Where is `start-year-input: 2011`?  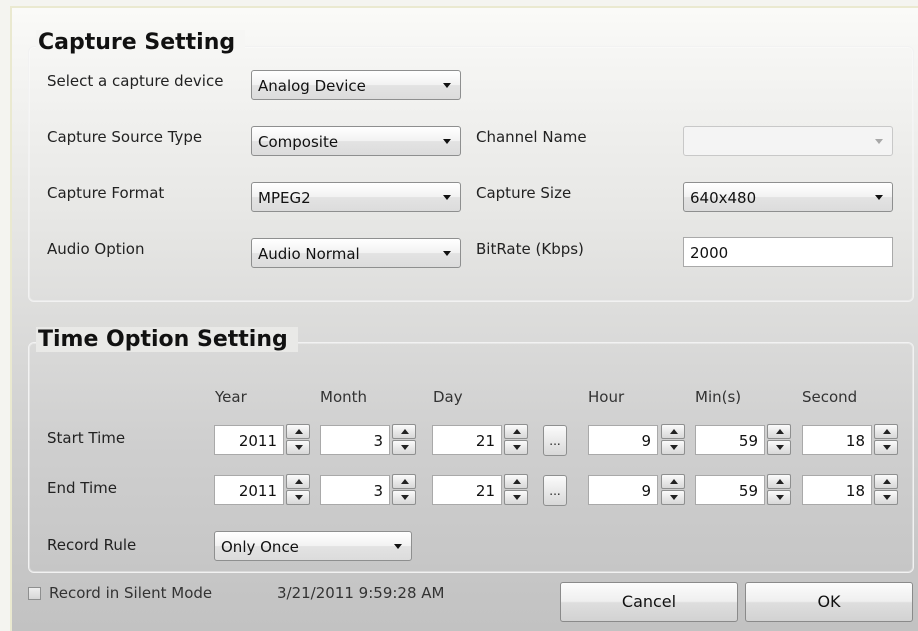 start-year-input: 2011 is located at coordinates (249, 440).